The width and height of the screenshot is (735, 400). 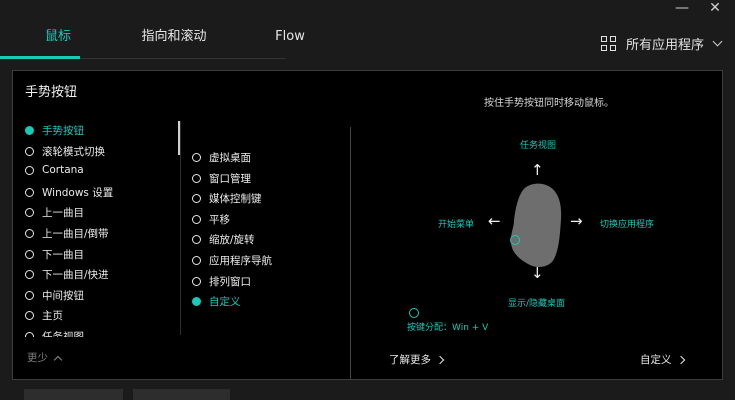 I want to click on tab-bar: 鼠标 指向和滚动 Flow, so click(x=174, y=40).